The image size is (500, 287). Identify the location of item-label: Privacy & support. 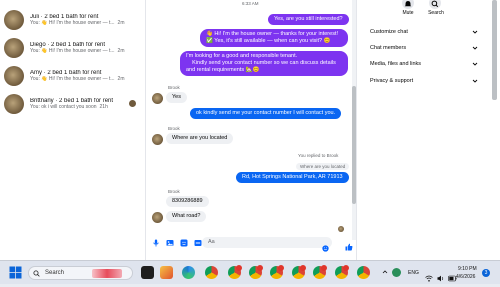
(392, 81).